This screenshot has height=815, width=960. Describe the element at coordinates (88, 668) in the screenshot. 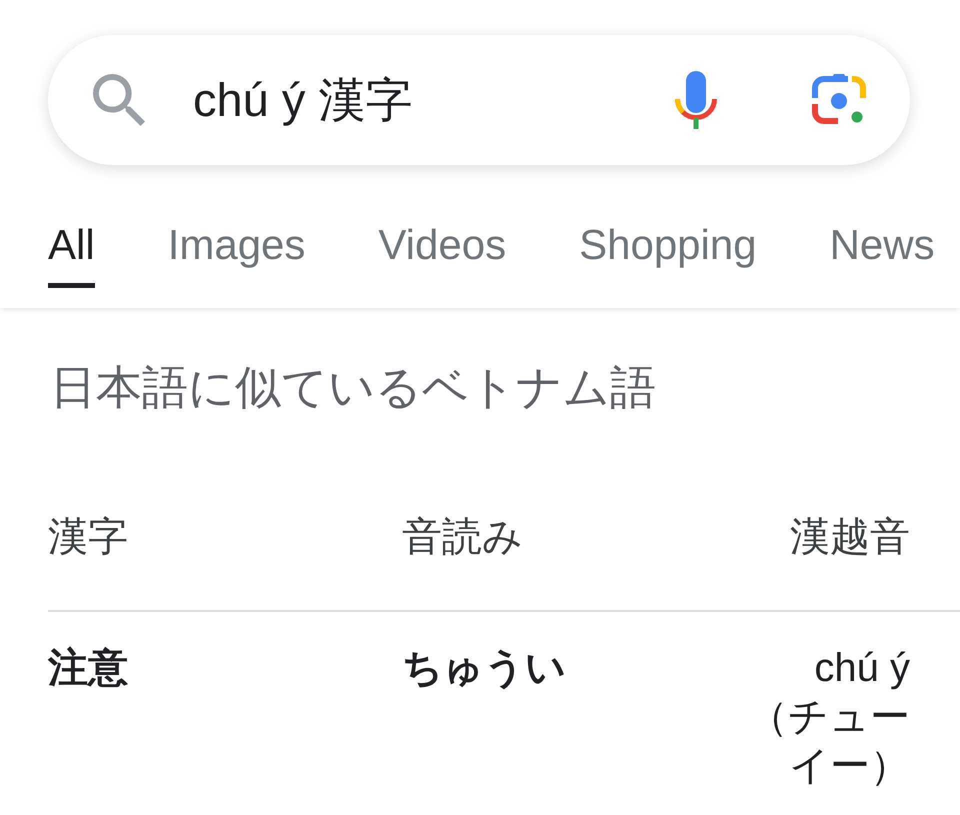

I see `table-cell-text: 注意` at that location.